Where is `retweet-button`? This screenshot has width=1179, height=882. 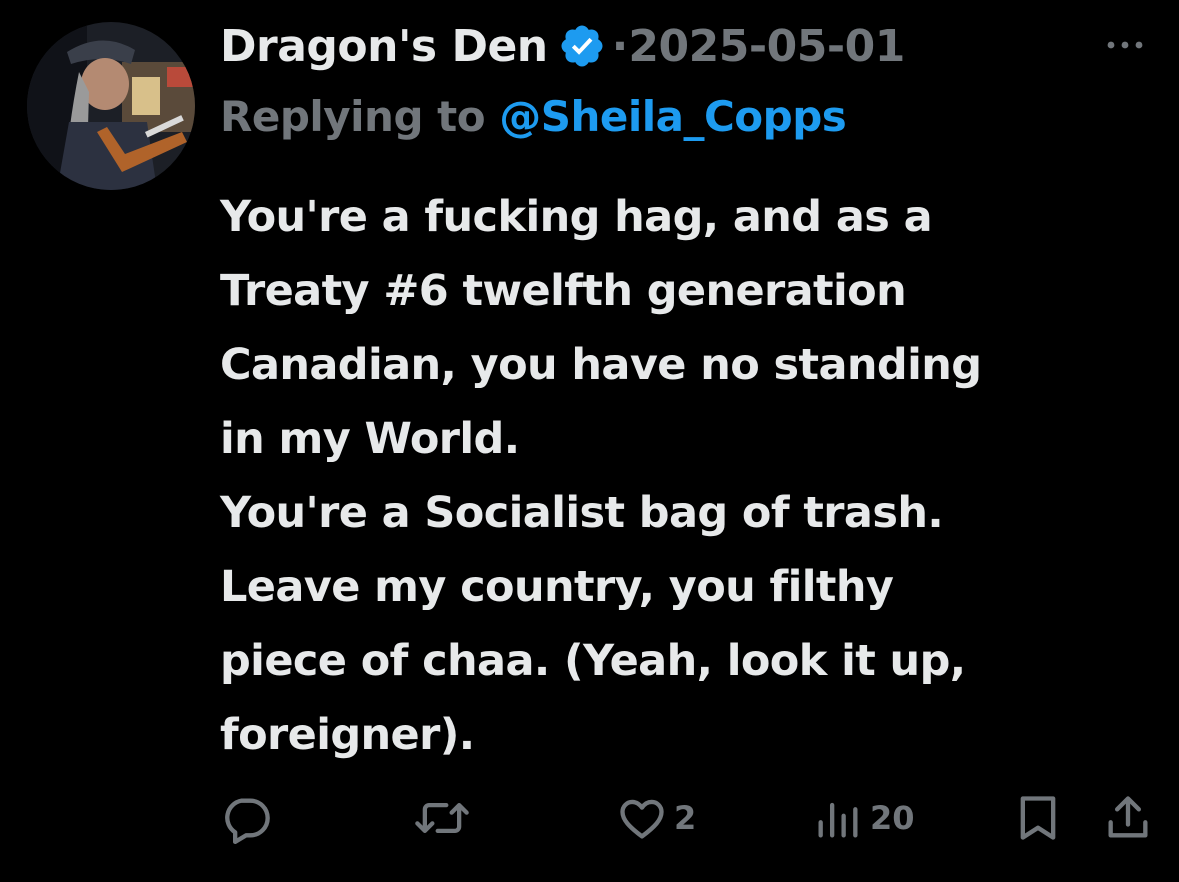
retweet-button is located at coordinates (442, 818).